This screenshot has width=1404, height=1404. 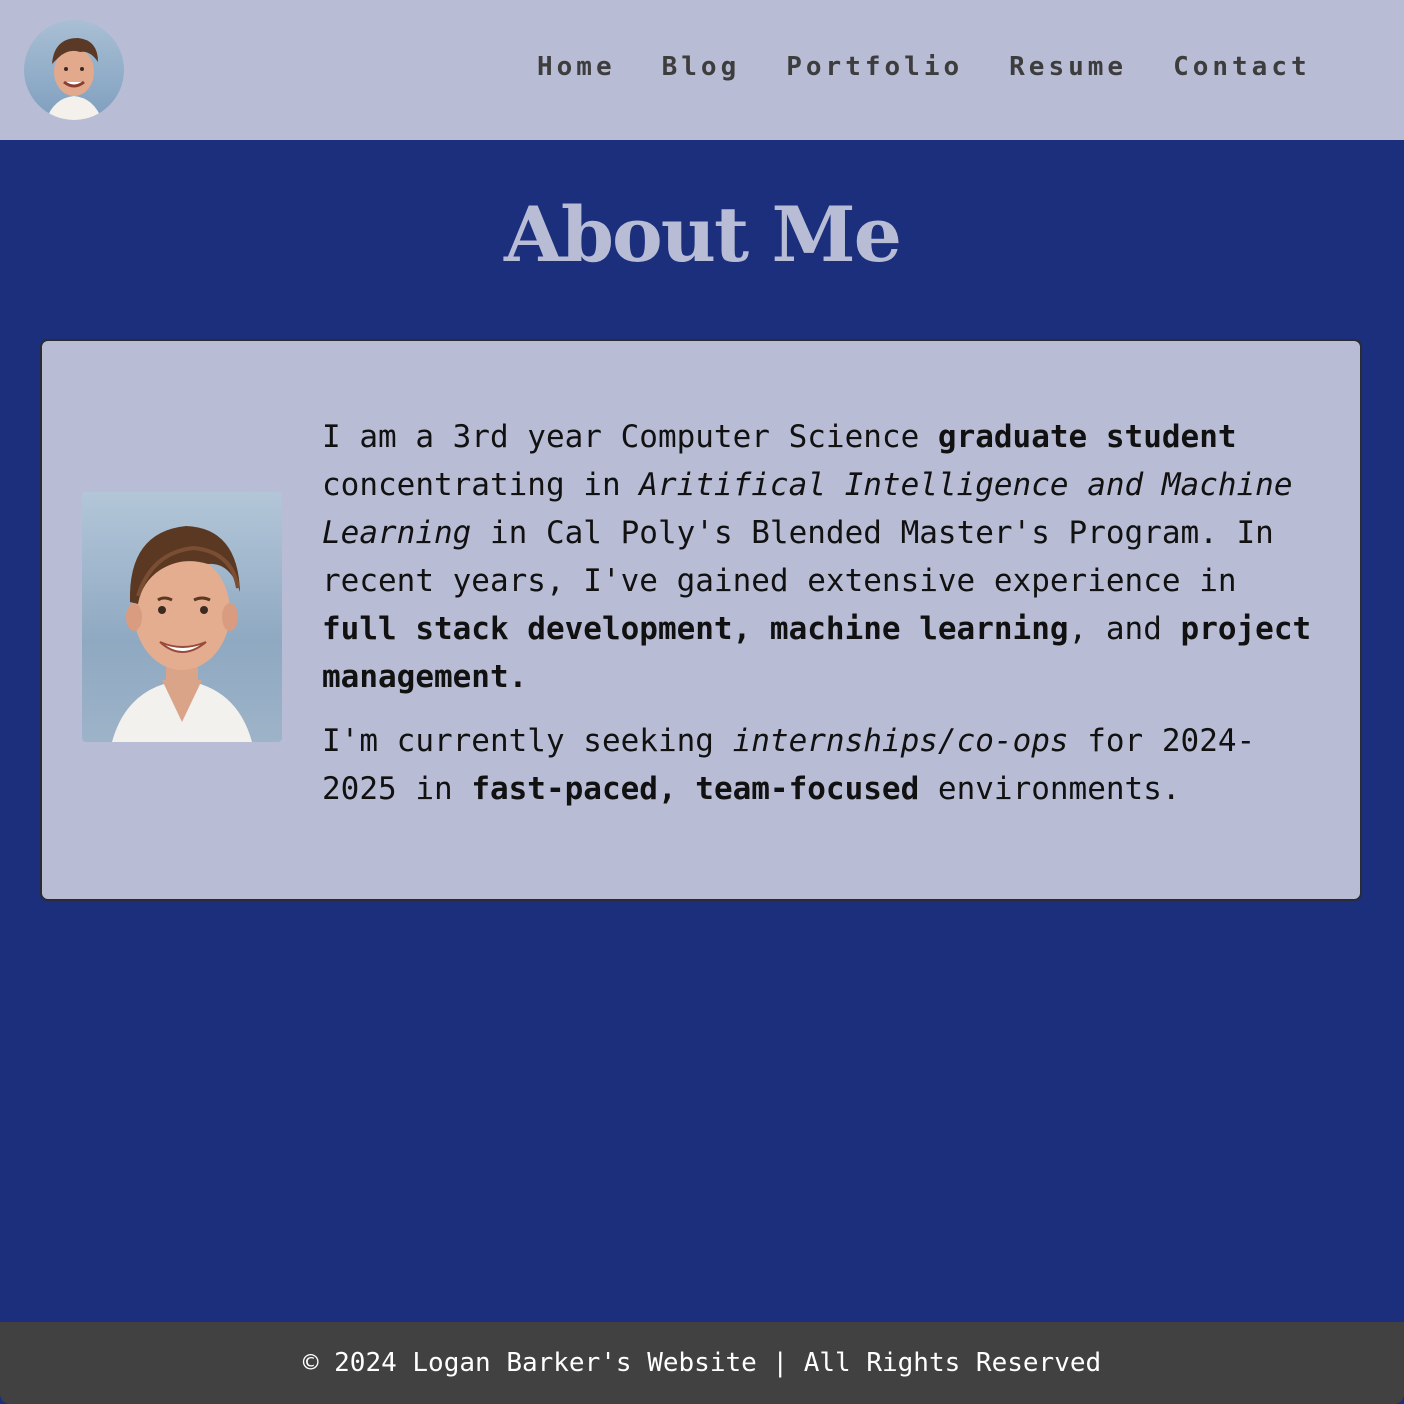 What do you see at coordinates (1068, 67) in the screenshot?
I see `nav-link-resume: Resume` at bounding box center [1068, 67].